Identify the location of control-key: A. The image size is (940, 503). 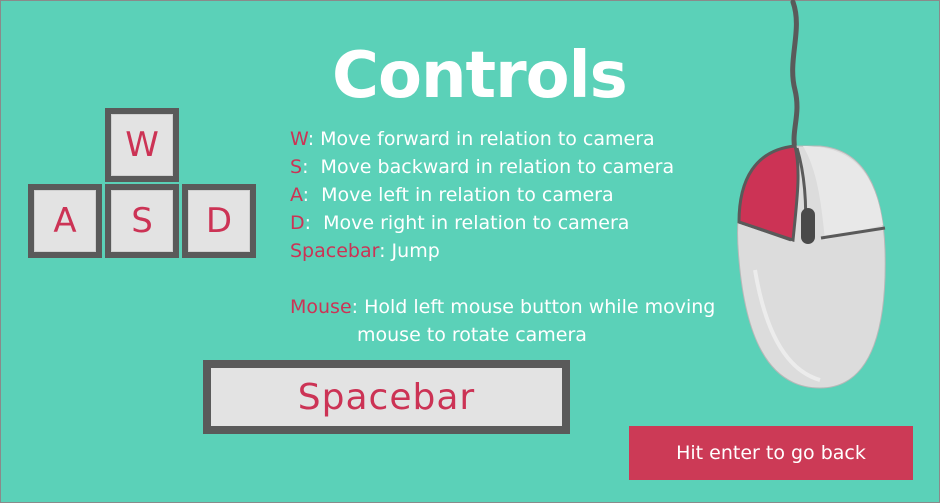
(296, 195).